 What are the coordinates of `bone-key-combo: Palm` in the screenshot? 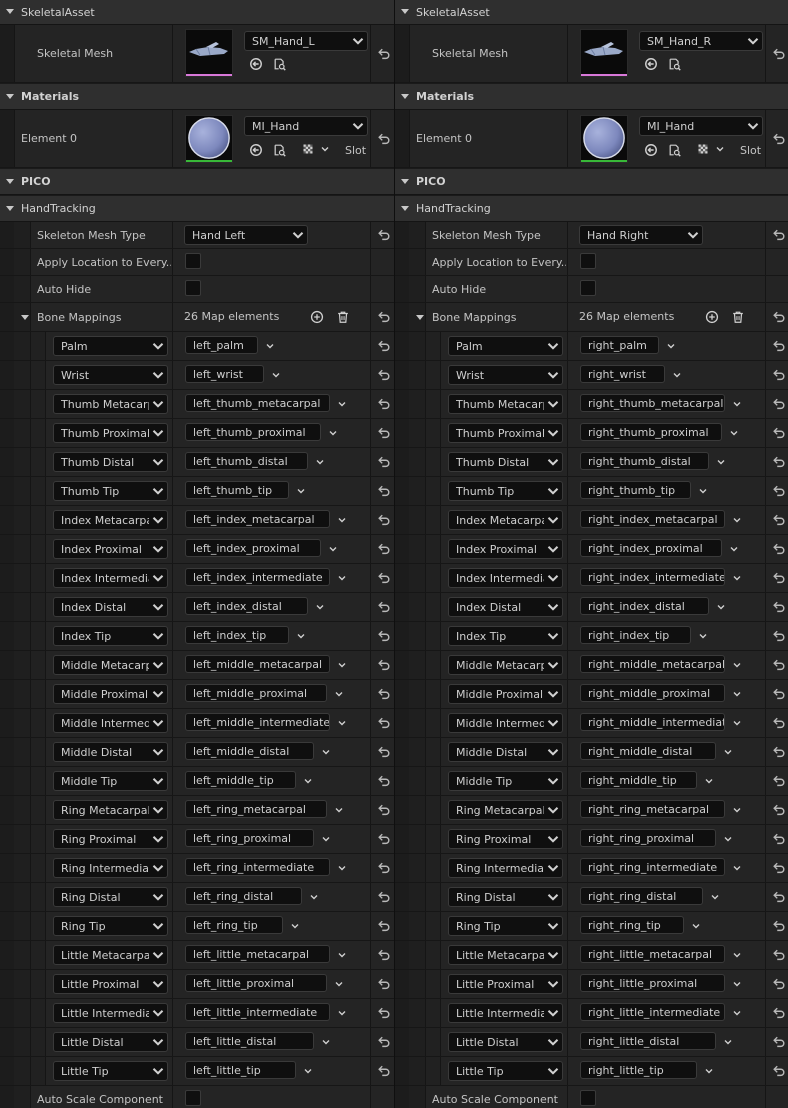 It's located at (505, 346).